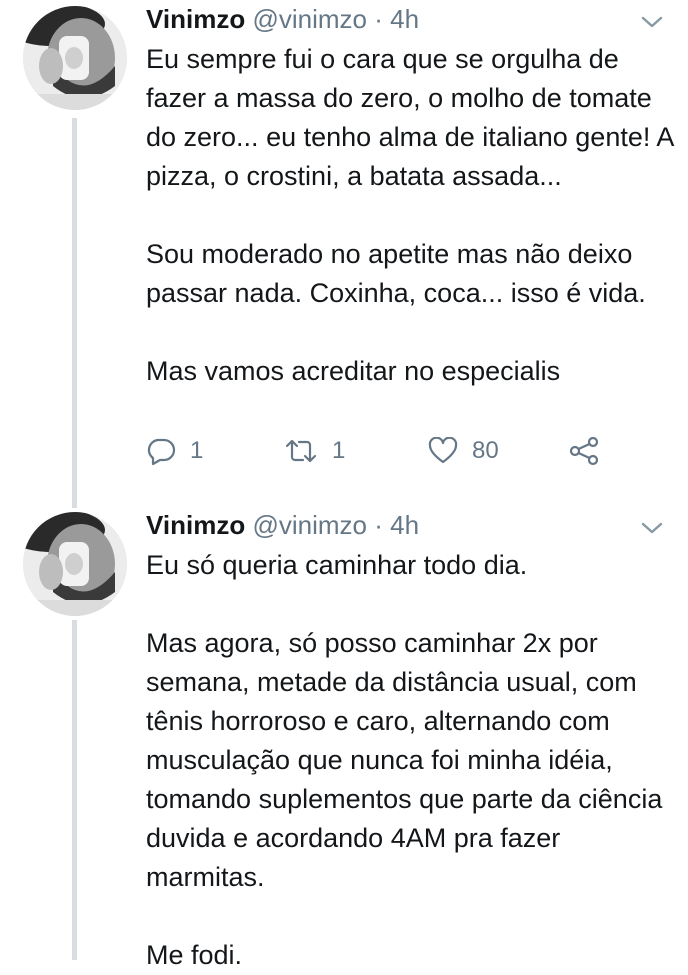  Describe the element at coordinates (339, 450) in the screenshot. I see `retweet-count: 1` at that location.